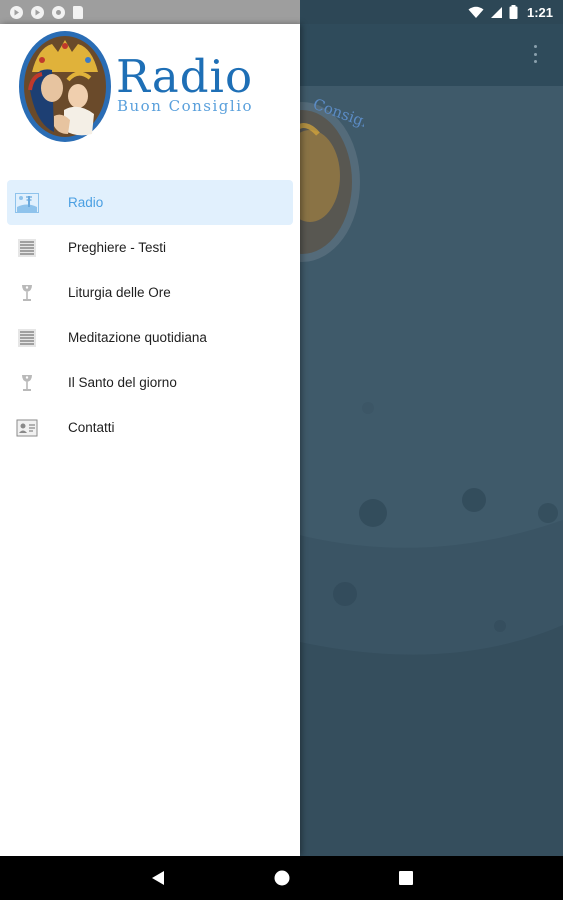  I want to click on menu-item-label: Liturgia delle Ore, so click(119, 292).